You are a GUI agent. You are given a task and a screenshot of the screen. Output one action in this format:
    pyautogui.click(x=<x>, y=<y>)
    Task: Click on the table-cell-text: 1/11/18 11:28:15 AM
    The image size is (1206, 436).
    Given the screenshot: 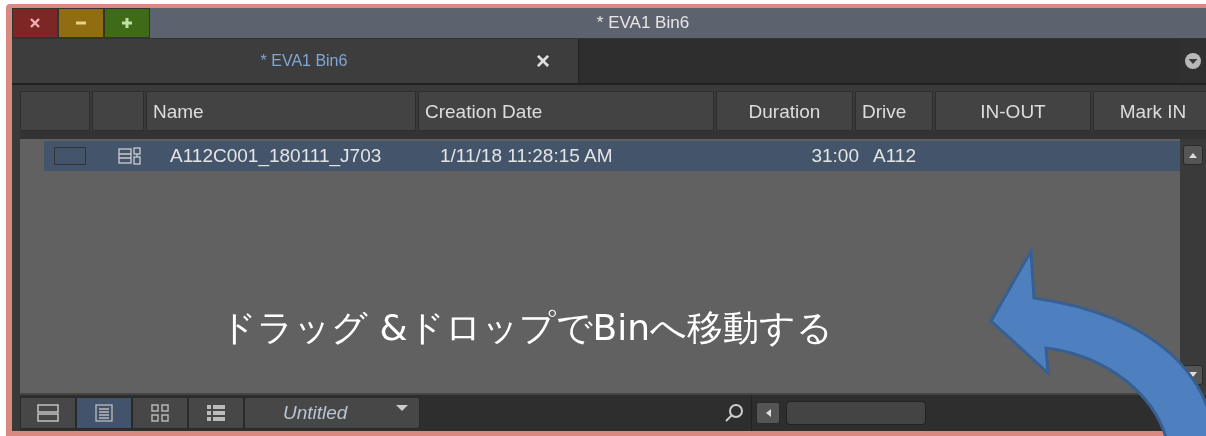 What is the action you would take?
    pyautogui.click(x=526, y=156)
    